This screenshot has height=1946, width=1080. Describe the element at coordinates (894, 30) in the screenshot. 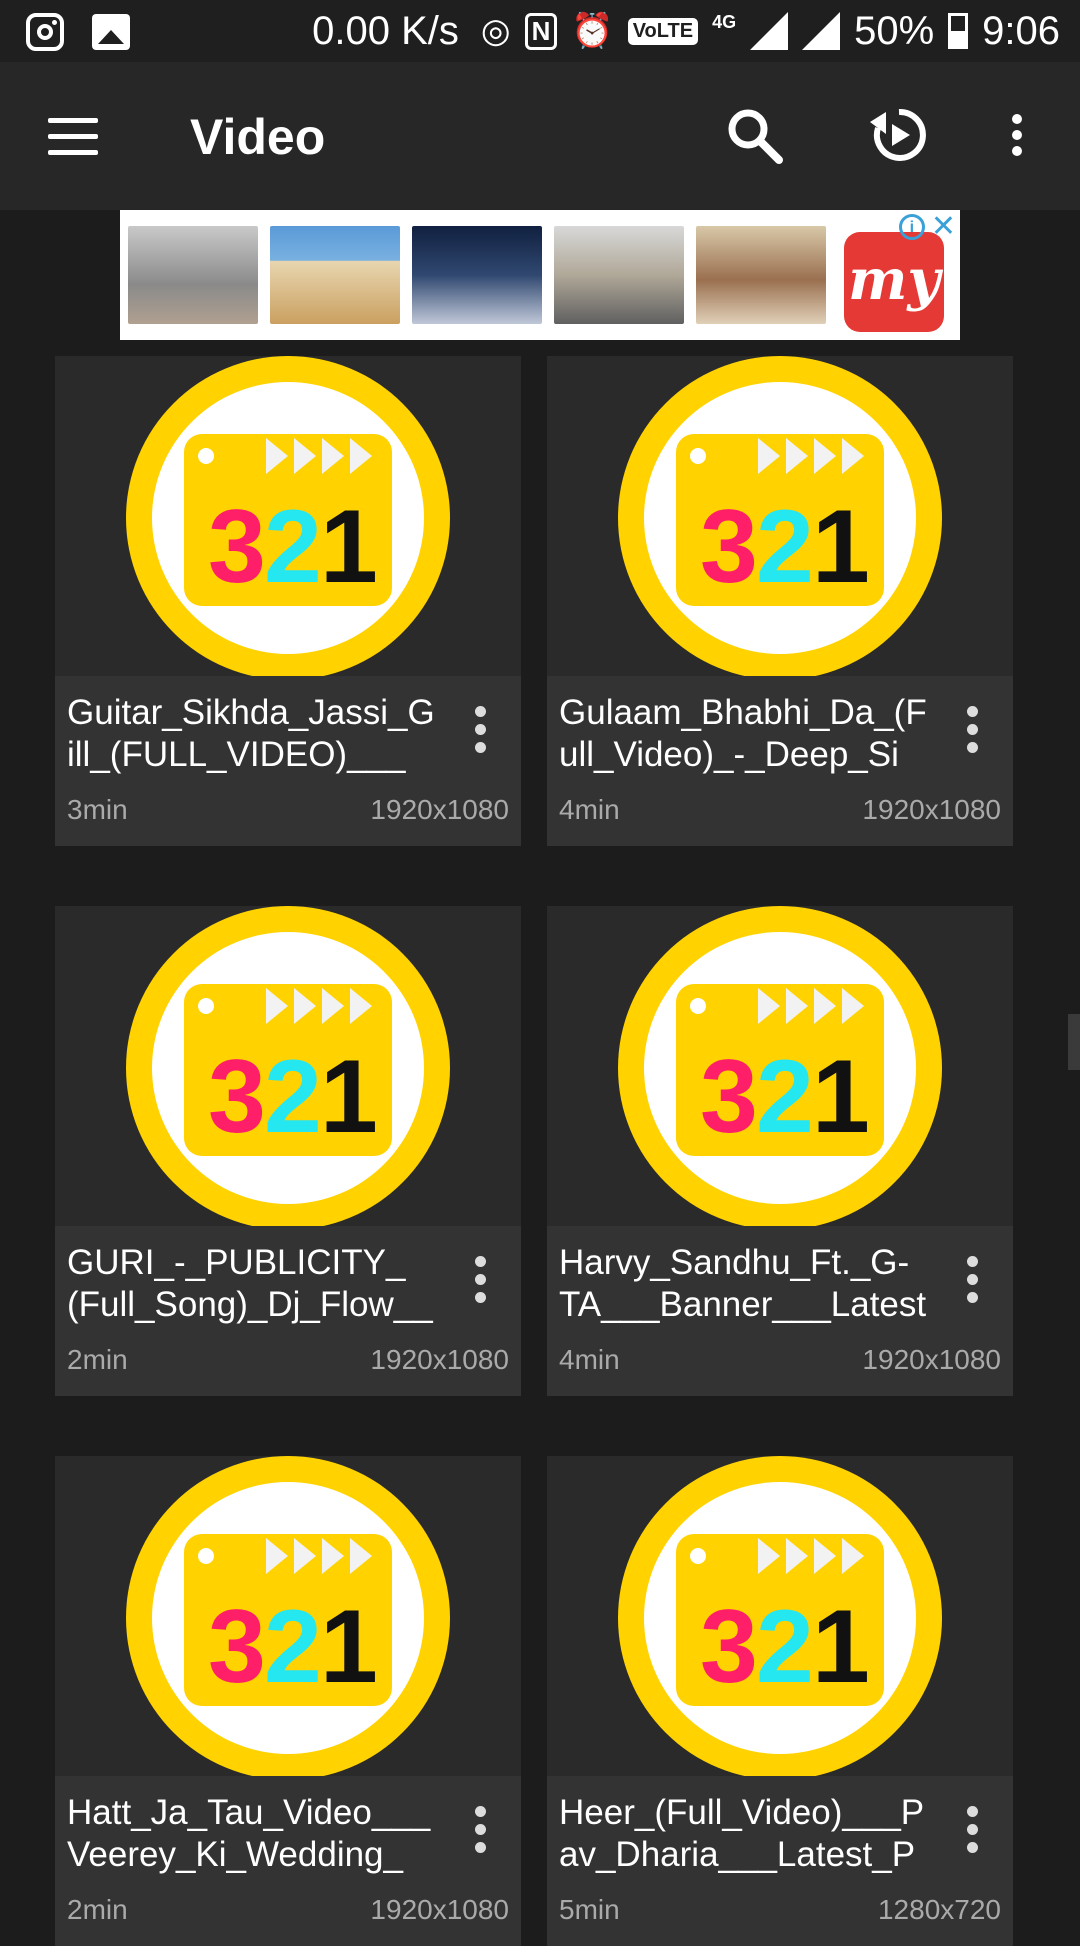

I see `battery-percent: 50%` at that location.